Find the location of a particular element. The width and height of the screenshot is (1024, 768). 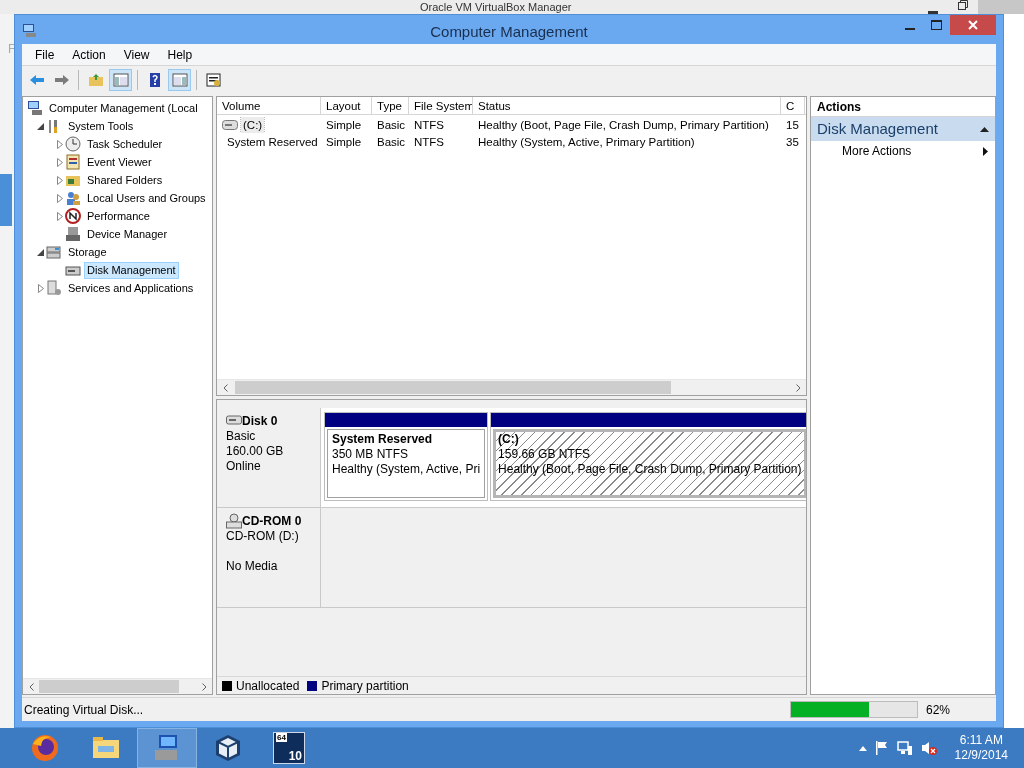

column-header: Layout is located at coordinates (346, 105).